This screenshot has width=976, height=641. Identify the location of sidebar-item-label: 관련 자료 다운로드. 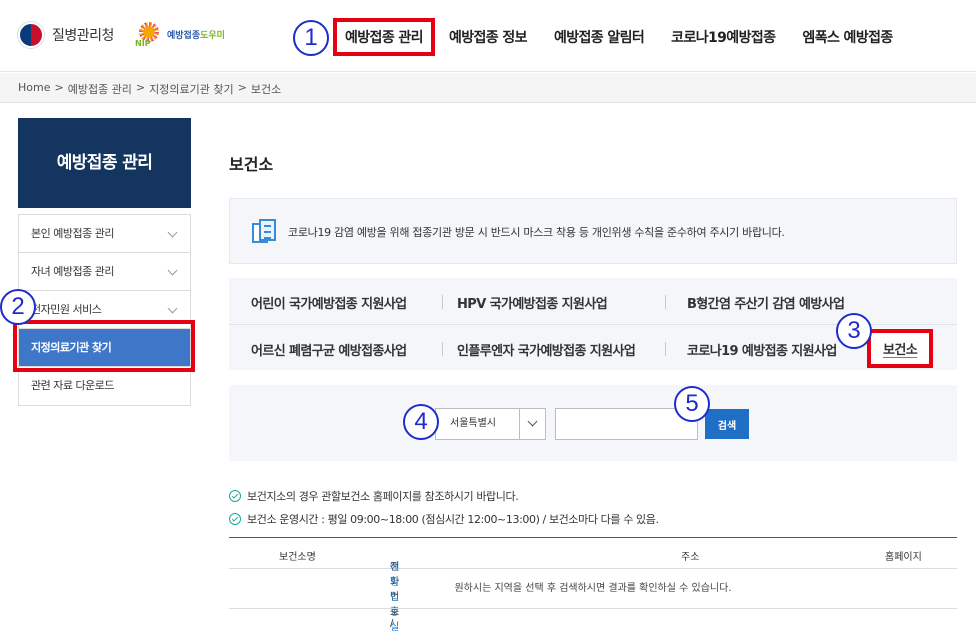
(72, 385).